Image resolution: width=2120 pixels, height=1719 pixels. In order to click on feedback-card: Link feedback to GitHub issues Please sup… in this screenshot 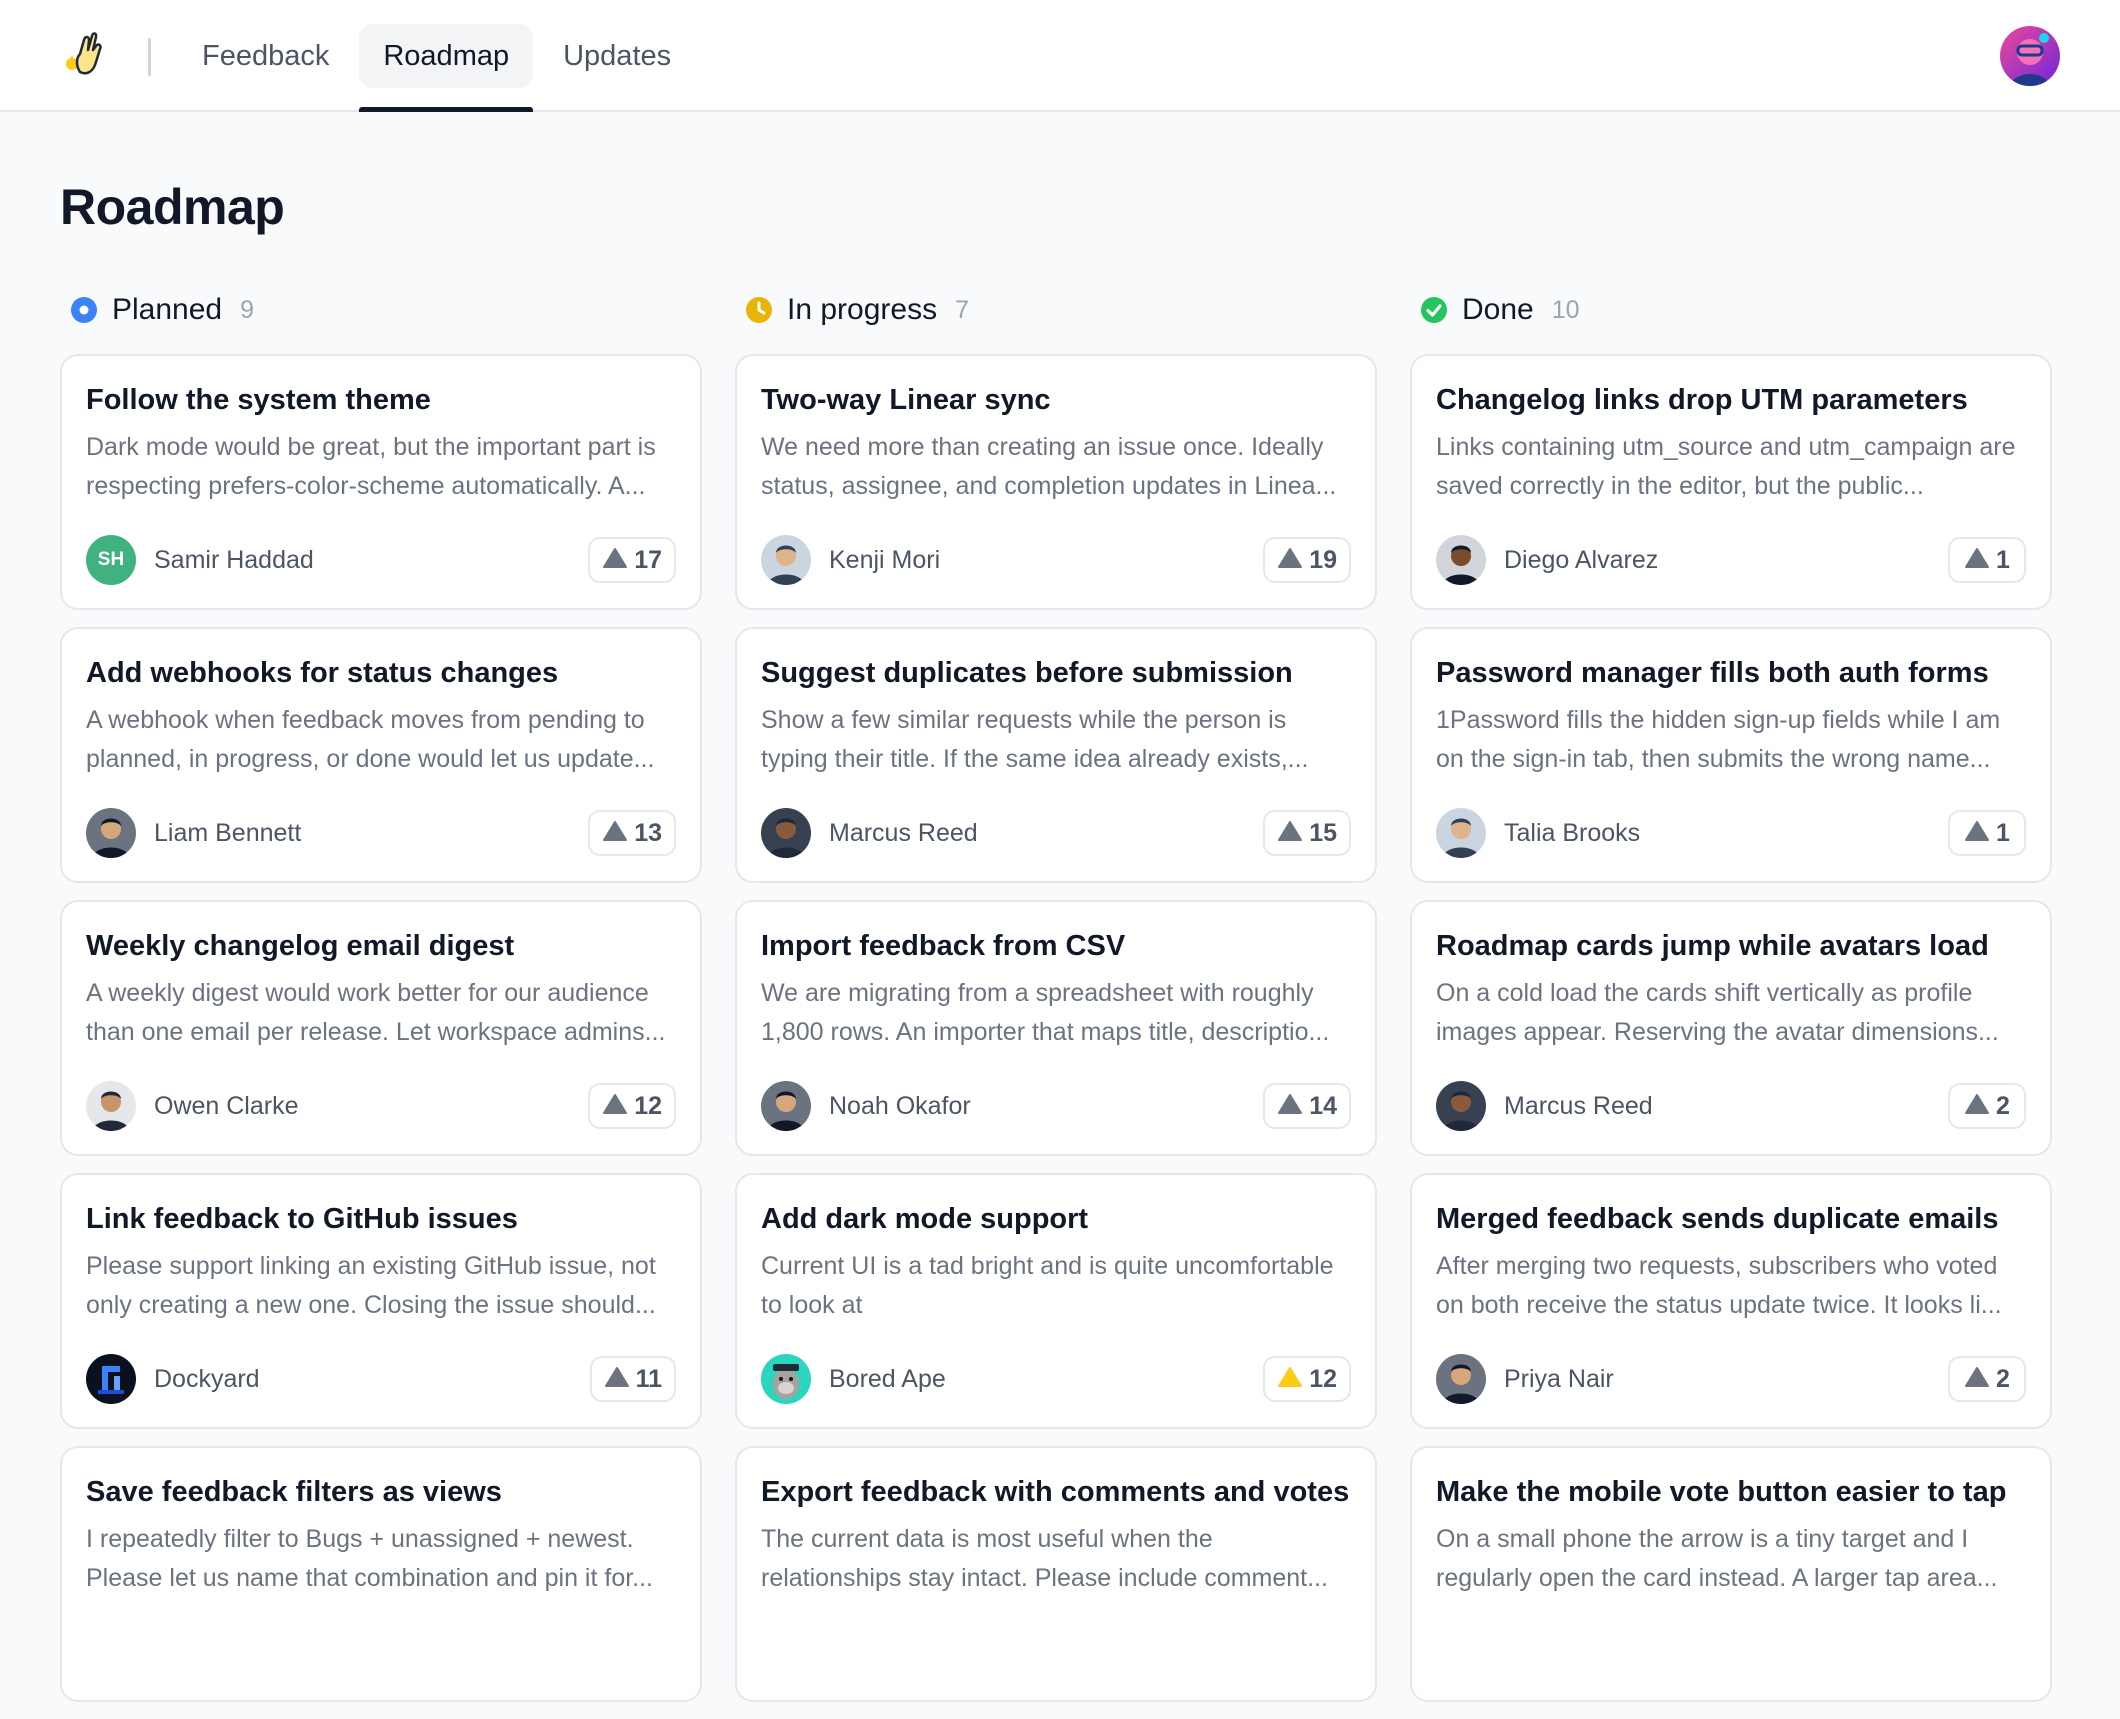, I will do `click(381, 1301)`.